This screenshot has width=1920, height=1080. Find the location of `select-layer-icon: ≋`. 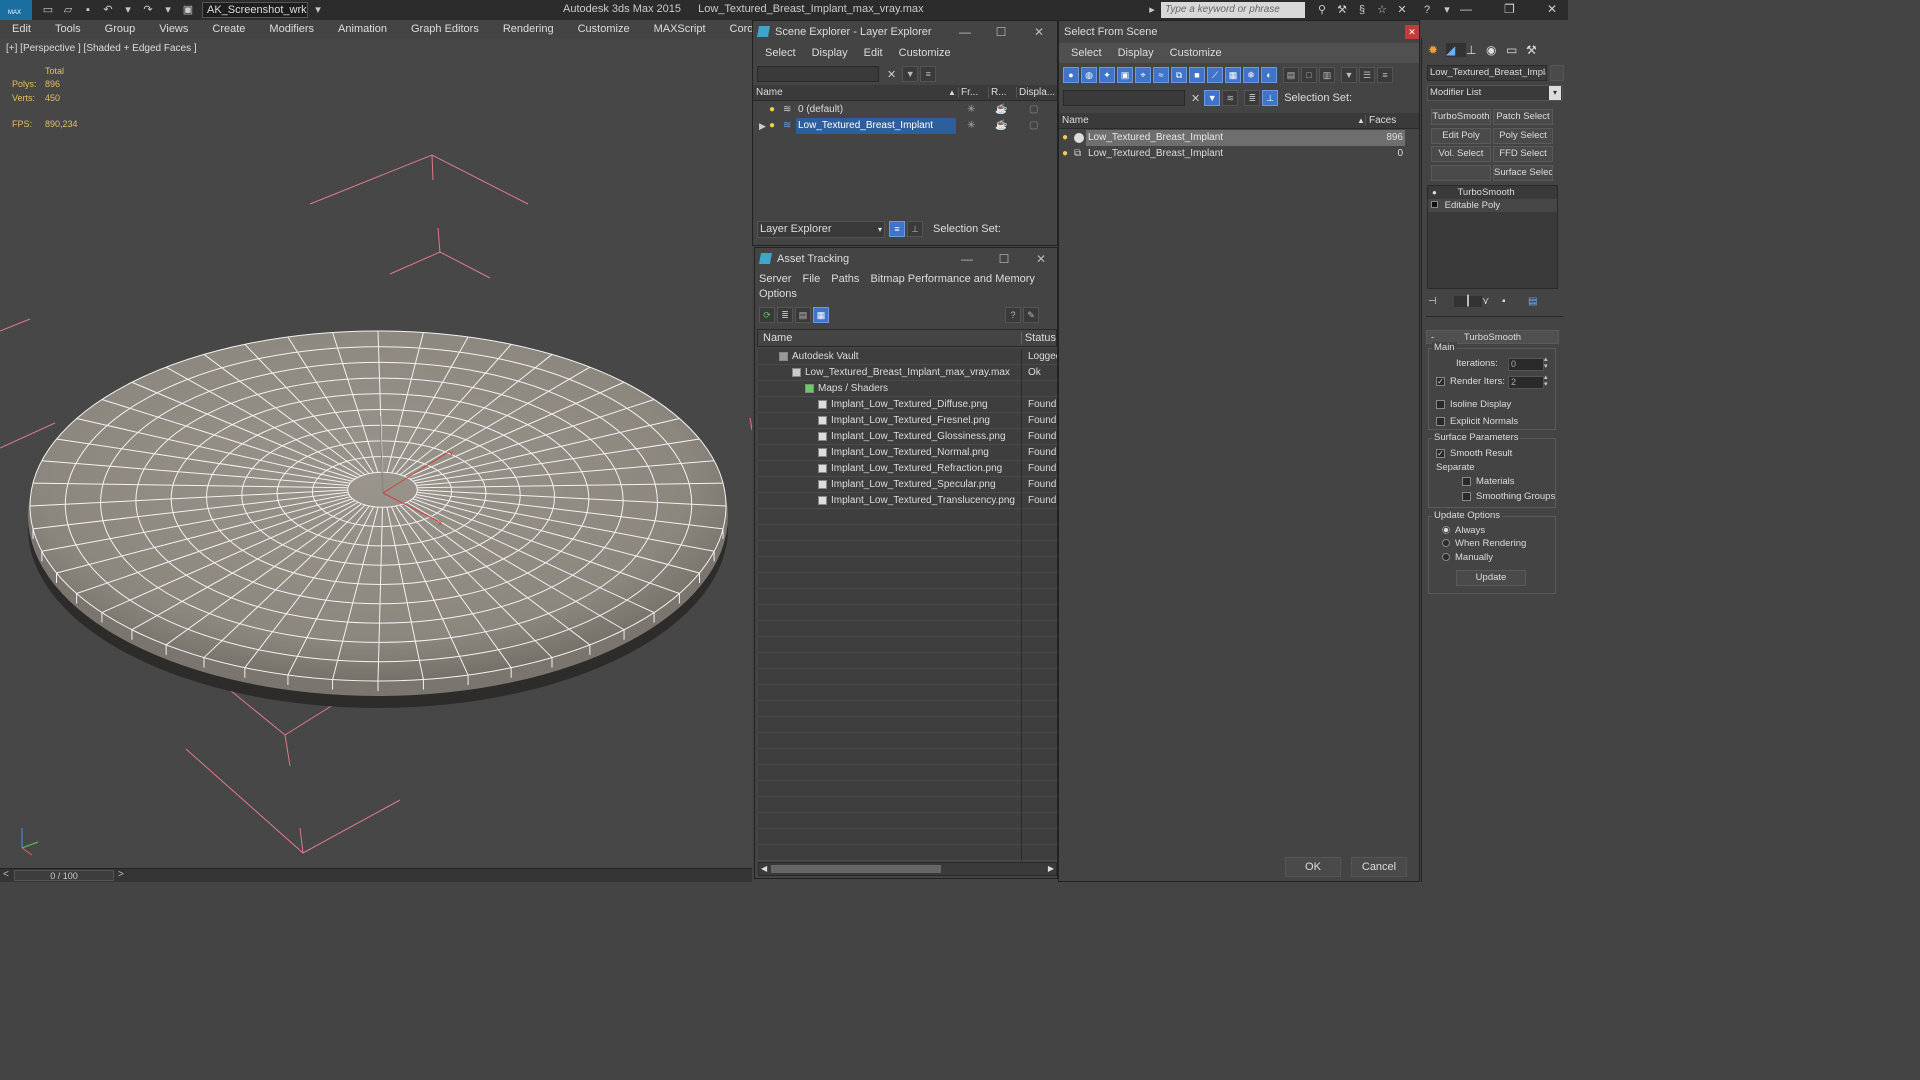

select-layer-icon: ≋ is located at coordinates (1230, 98).